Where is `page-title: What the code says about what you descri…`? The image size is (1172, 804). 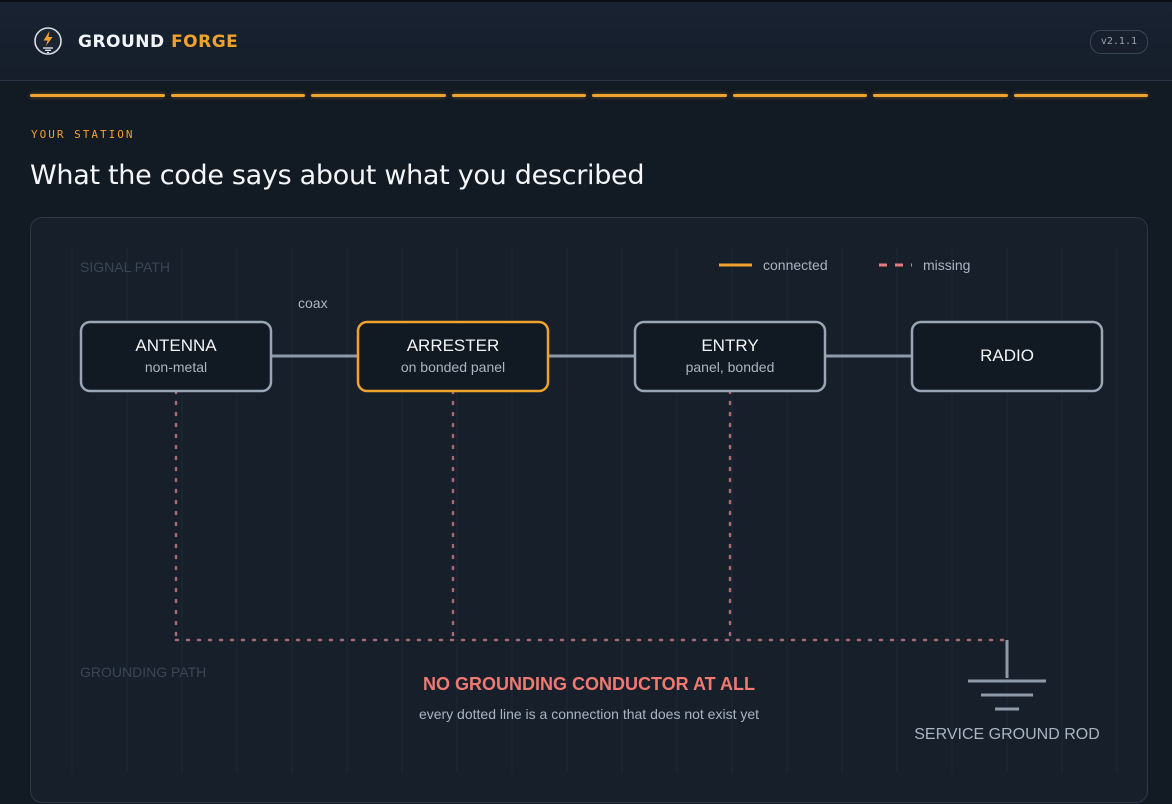 page-title: What the code says about what you descri… is located at coordinates (337, 175).